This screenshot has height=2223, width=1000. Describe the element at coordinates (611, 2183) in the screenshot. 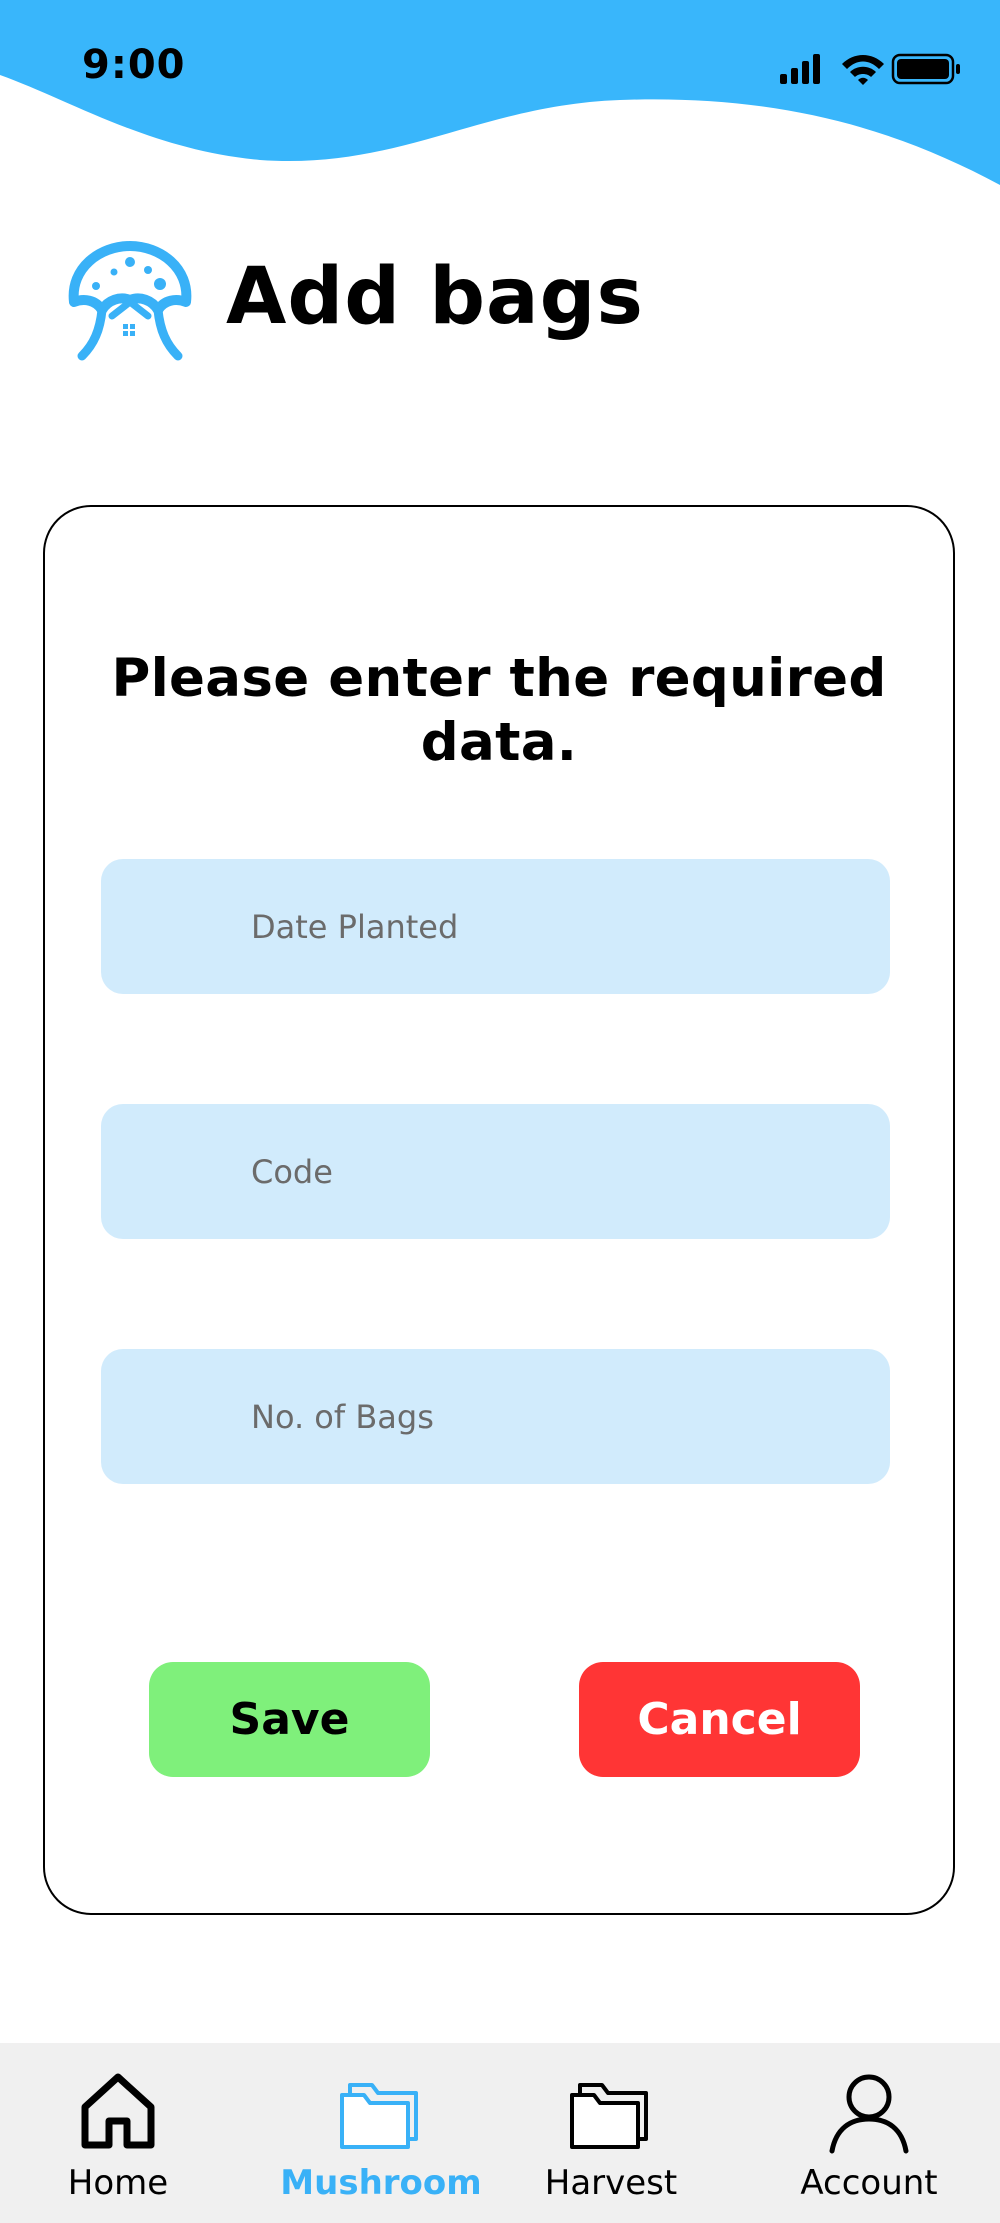

I see `nav-label-harvest: Harvest` at that location.